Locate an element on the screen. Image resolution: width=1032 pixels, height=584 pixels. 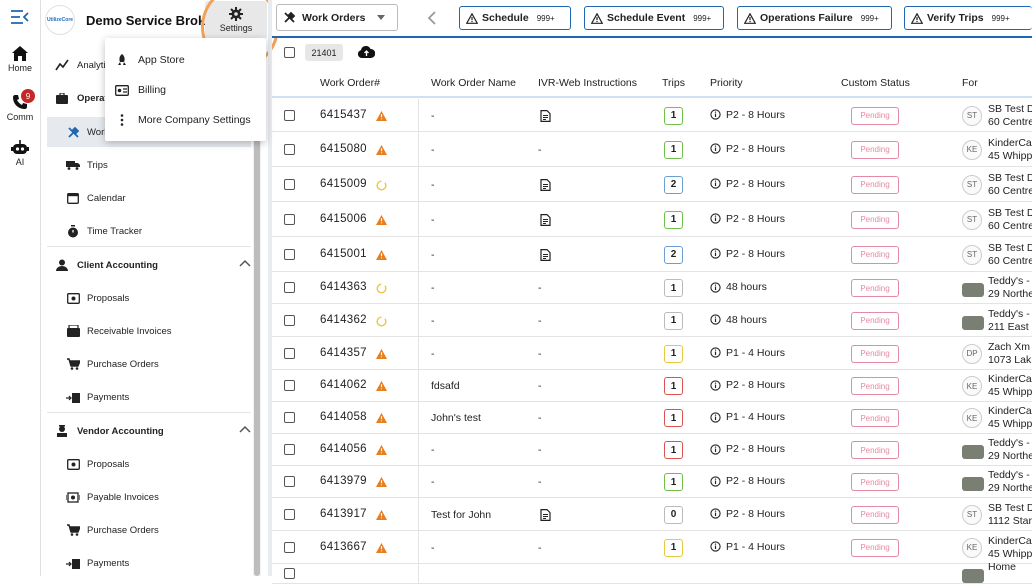
module-select: Work Orders is located at coordinates (337, 17).